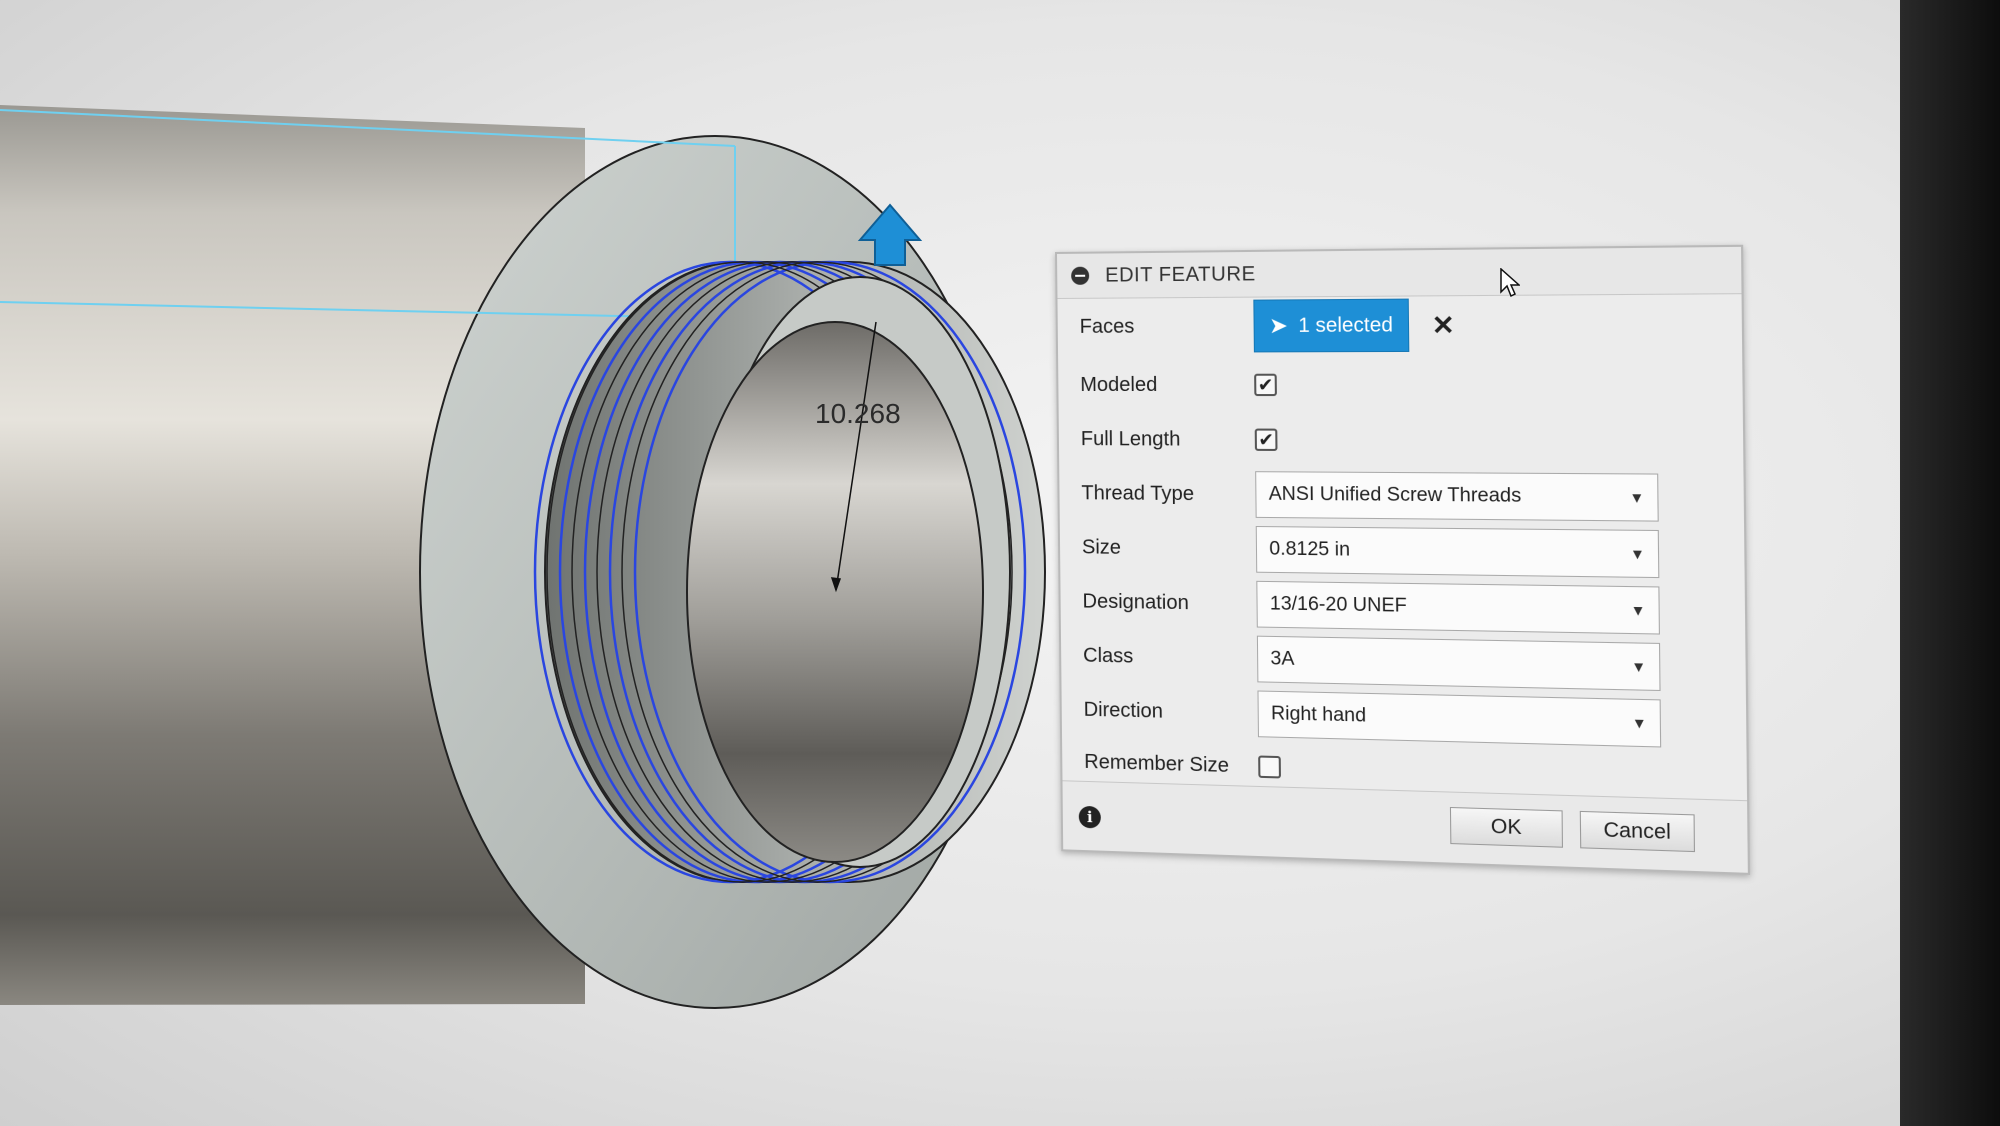 This screenshot has width=2000, height=1126. I want to click on dialog-title: EDIT FEATURE, so click(1180, 274).